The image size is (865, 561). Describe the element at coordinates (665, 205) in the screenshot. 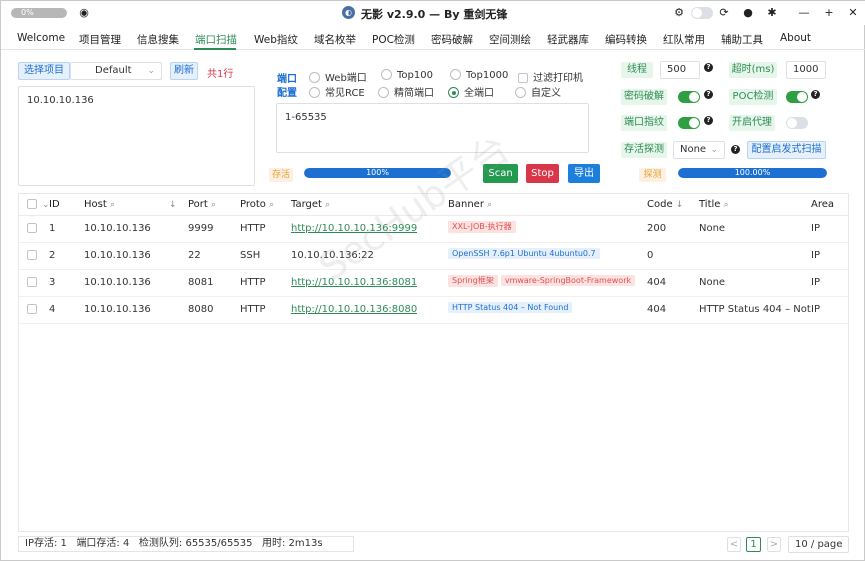

I see `col-code: Code ↓` at that location.